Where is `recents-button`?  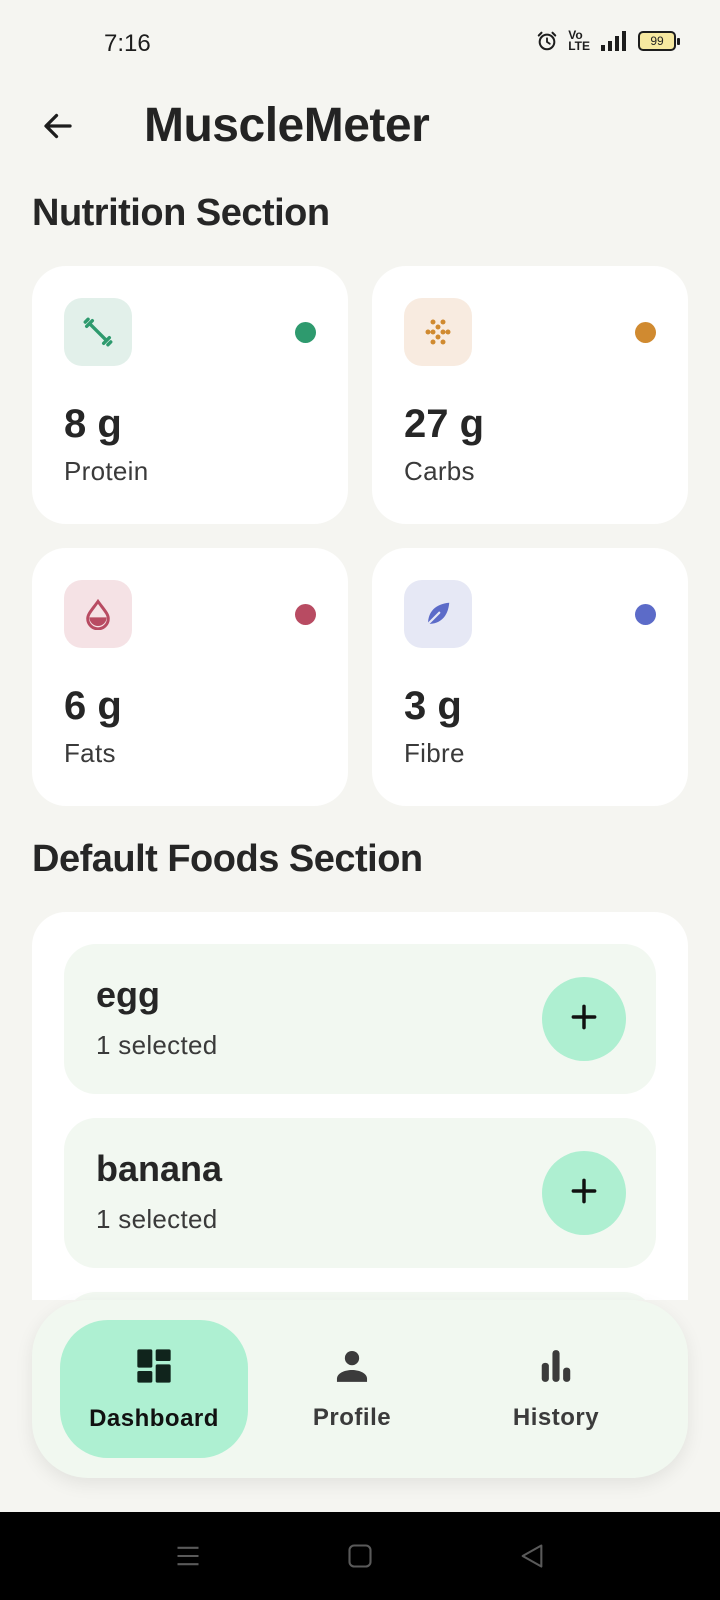
recents-button is located at coordinates (188, 1558).